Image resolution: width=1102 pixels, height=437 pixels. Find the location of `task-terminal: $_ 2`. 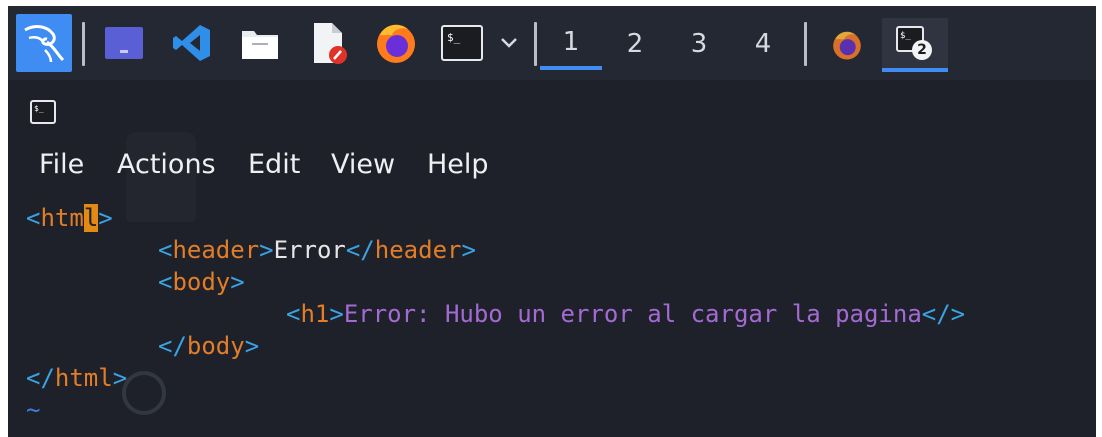

task-terminal: $_ 2 is located at coordinates (915, 45).